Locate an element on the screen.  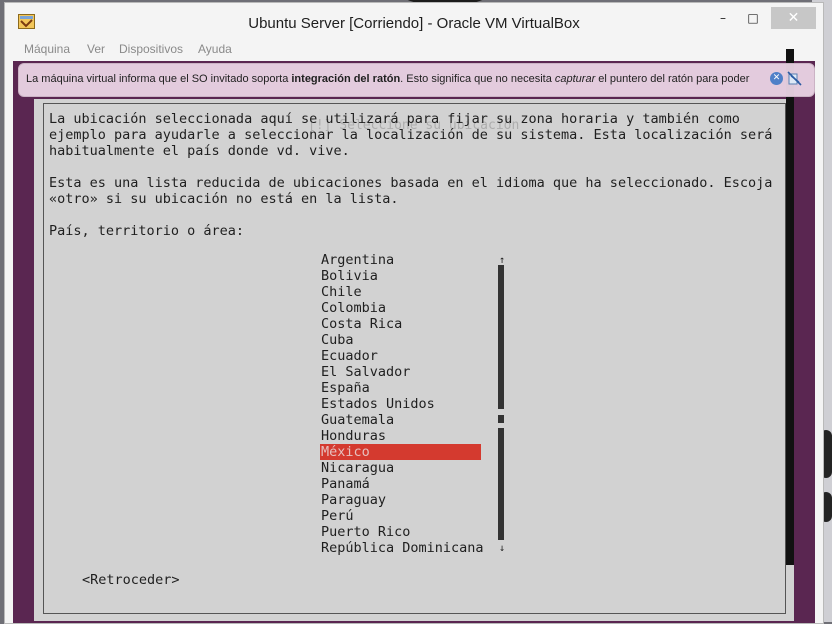
menu-dispositivos: Dispositivos is located at coordinates (151, 49).